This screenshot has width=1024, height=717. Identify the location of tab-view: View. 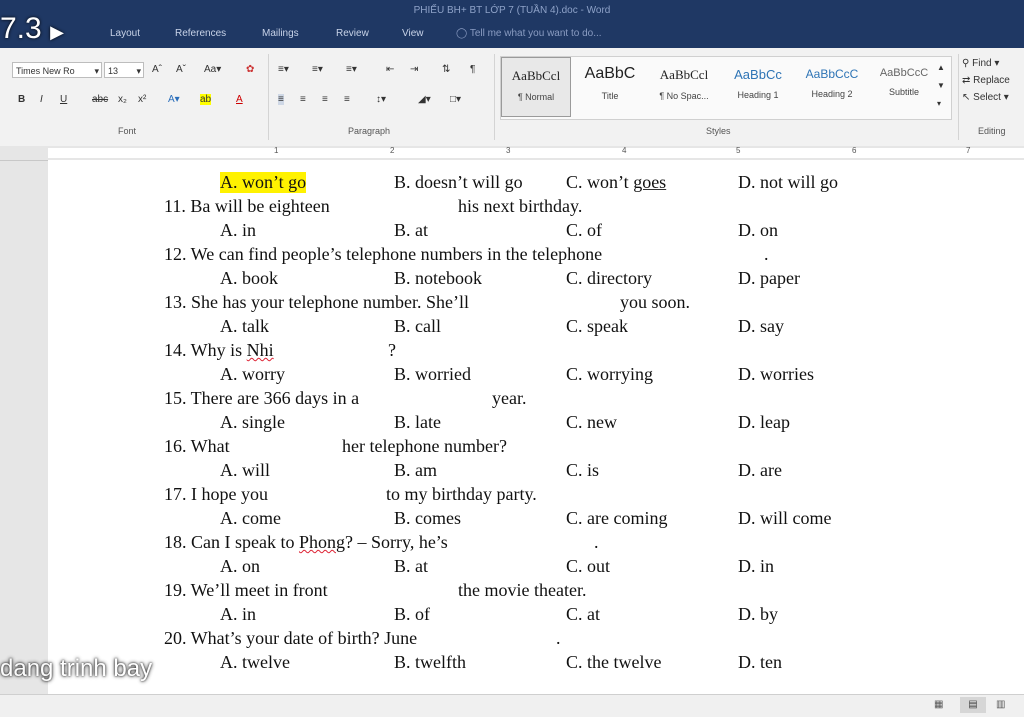
(413, 33).